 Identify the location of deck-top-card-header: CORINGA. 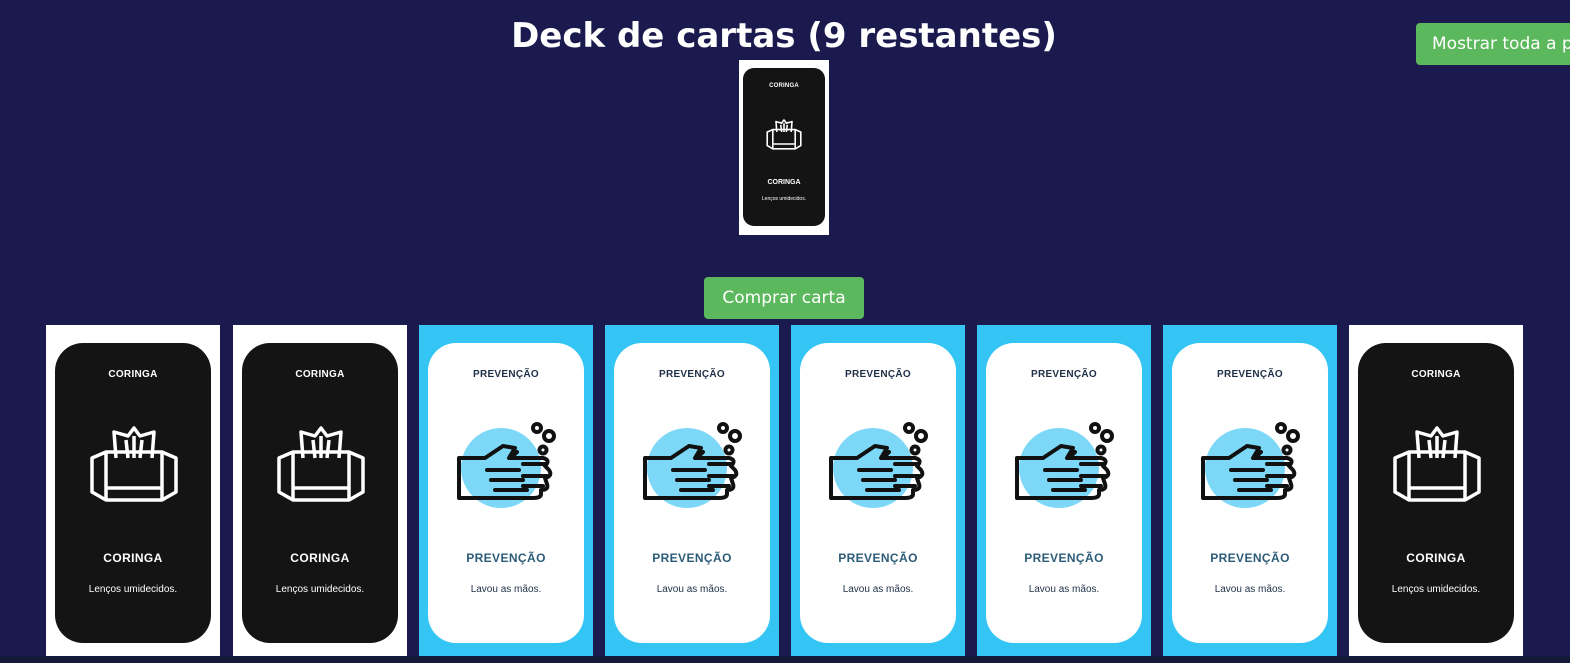
(784, 86).